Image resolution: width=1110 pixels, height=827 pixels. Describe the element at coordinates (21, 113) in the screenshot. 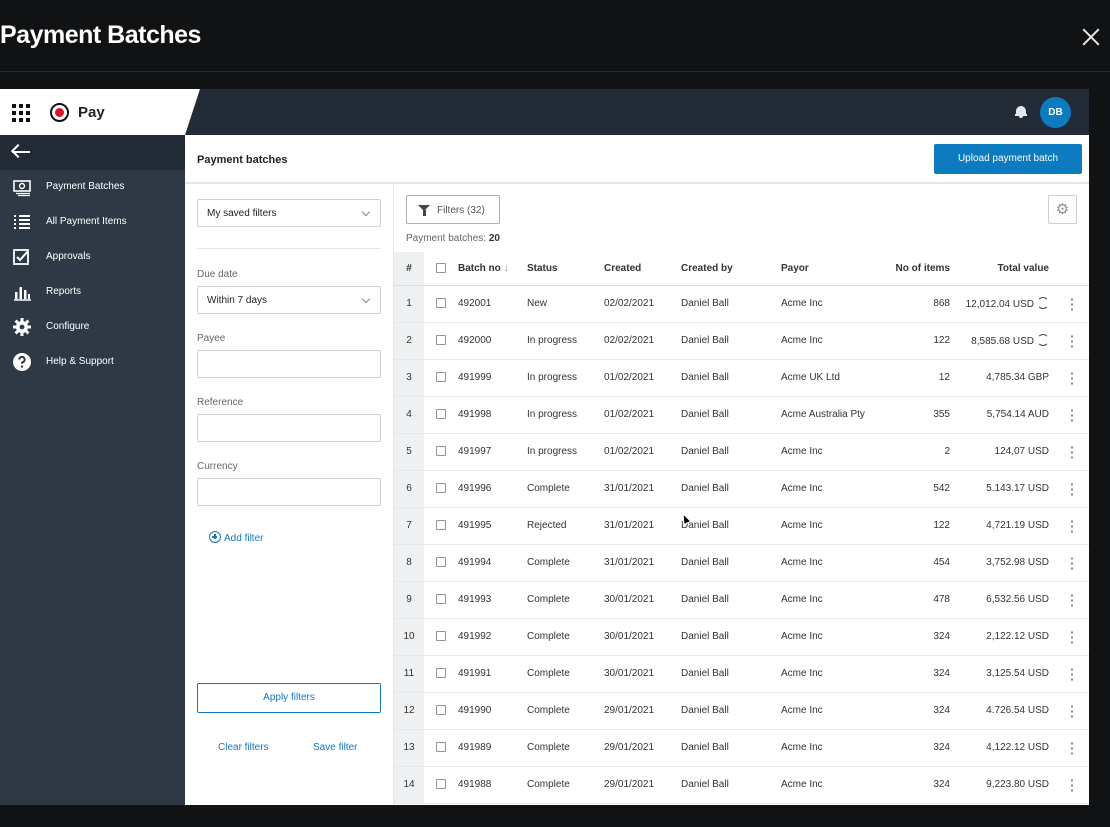

I see `app-grid-icon` at that location.